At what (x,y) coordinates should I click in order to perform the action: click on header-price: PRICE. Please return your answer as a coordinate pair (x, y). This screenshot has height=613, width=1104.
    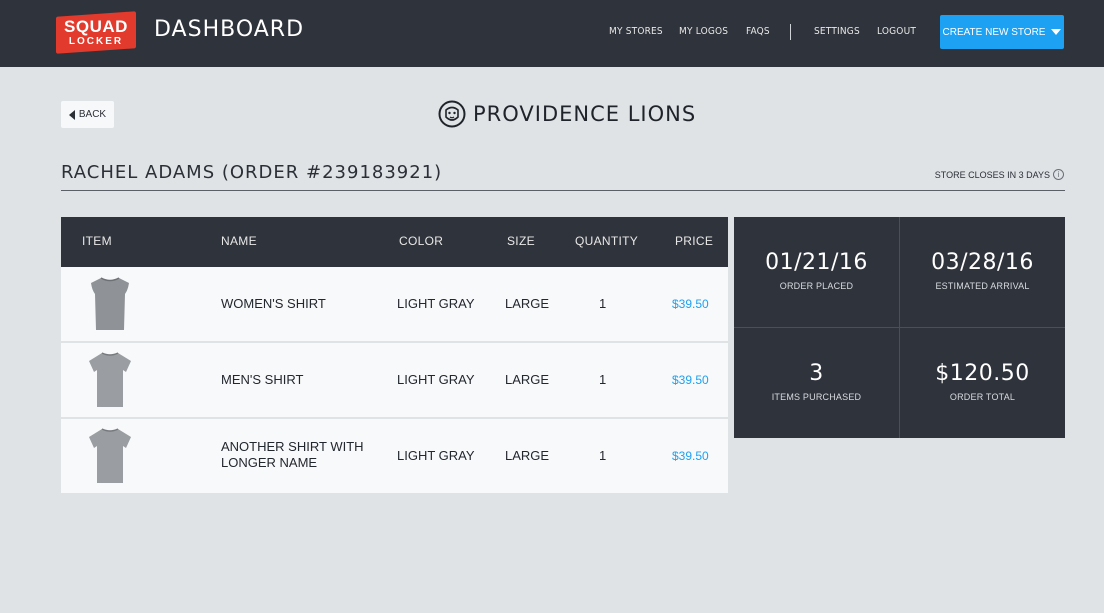
    Looking at the image, I should click on (694, 241).